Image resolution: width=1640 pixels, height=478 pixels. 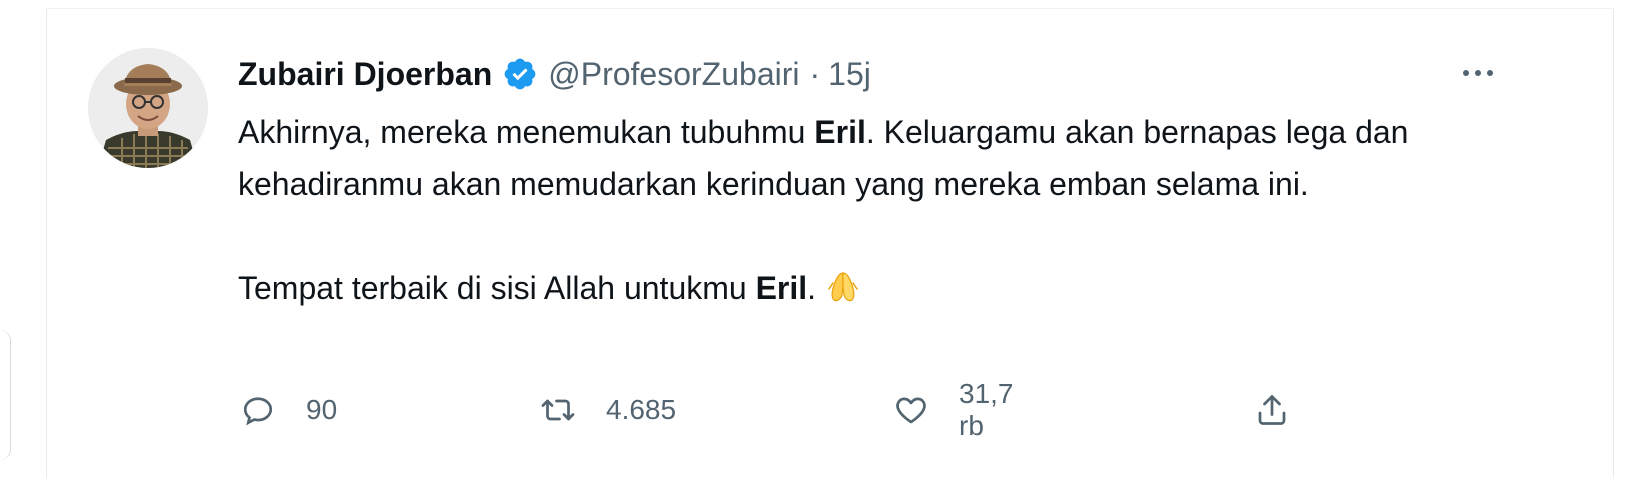 I want to click on more-icon, so click(x=1478, y=73).